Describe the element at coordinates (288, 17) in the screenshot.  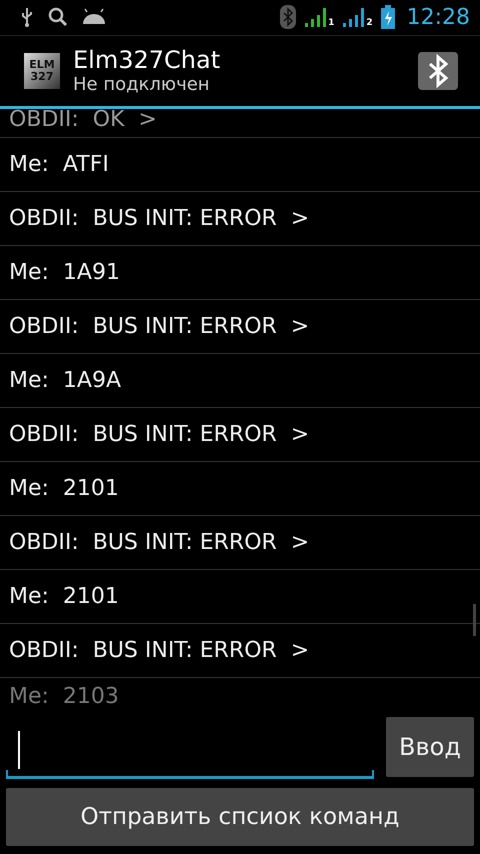
I see `bluetooth-icon` at that location.